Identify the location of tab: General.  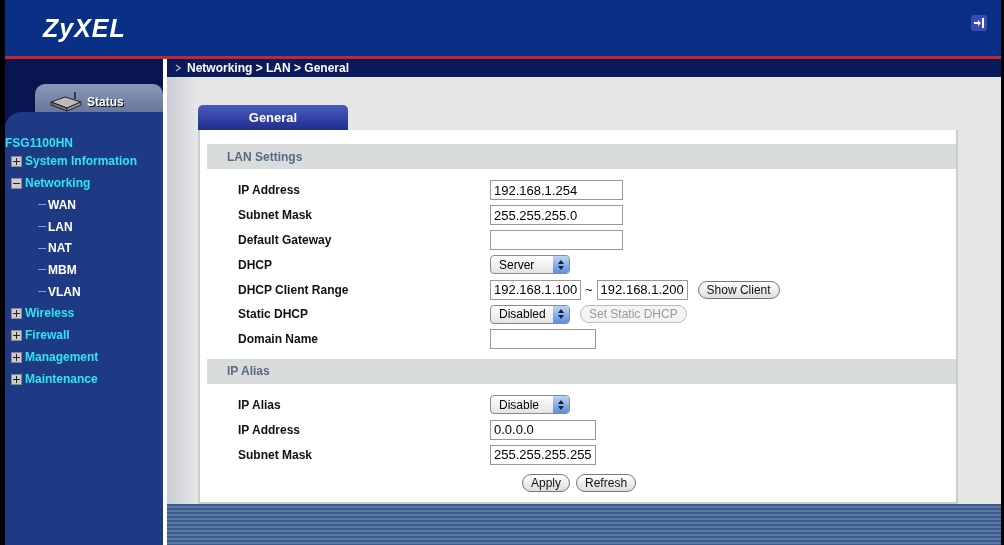
(273, 117).